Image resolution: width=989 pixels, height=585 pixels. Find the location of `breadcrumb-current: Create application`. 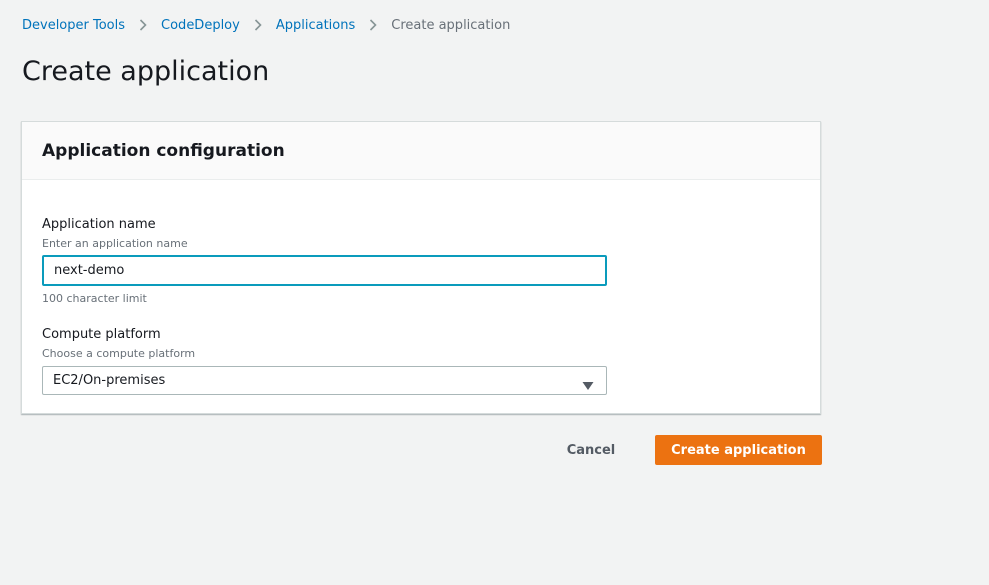

breadcrumb-current: Create application is located at coordinates (451, 25).